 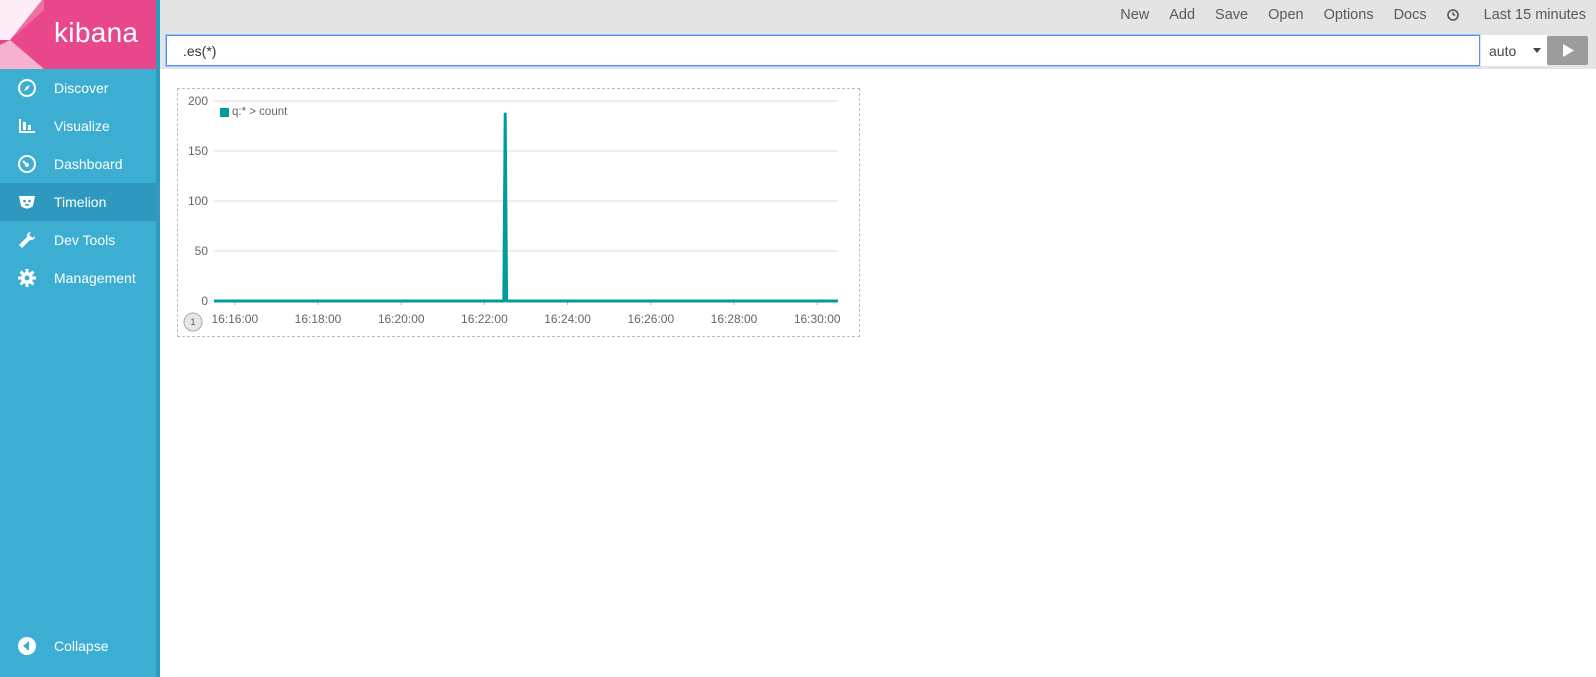 I want to click on new-button: New, so click(x=1134, y=15).